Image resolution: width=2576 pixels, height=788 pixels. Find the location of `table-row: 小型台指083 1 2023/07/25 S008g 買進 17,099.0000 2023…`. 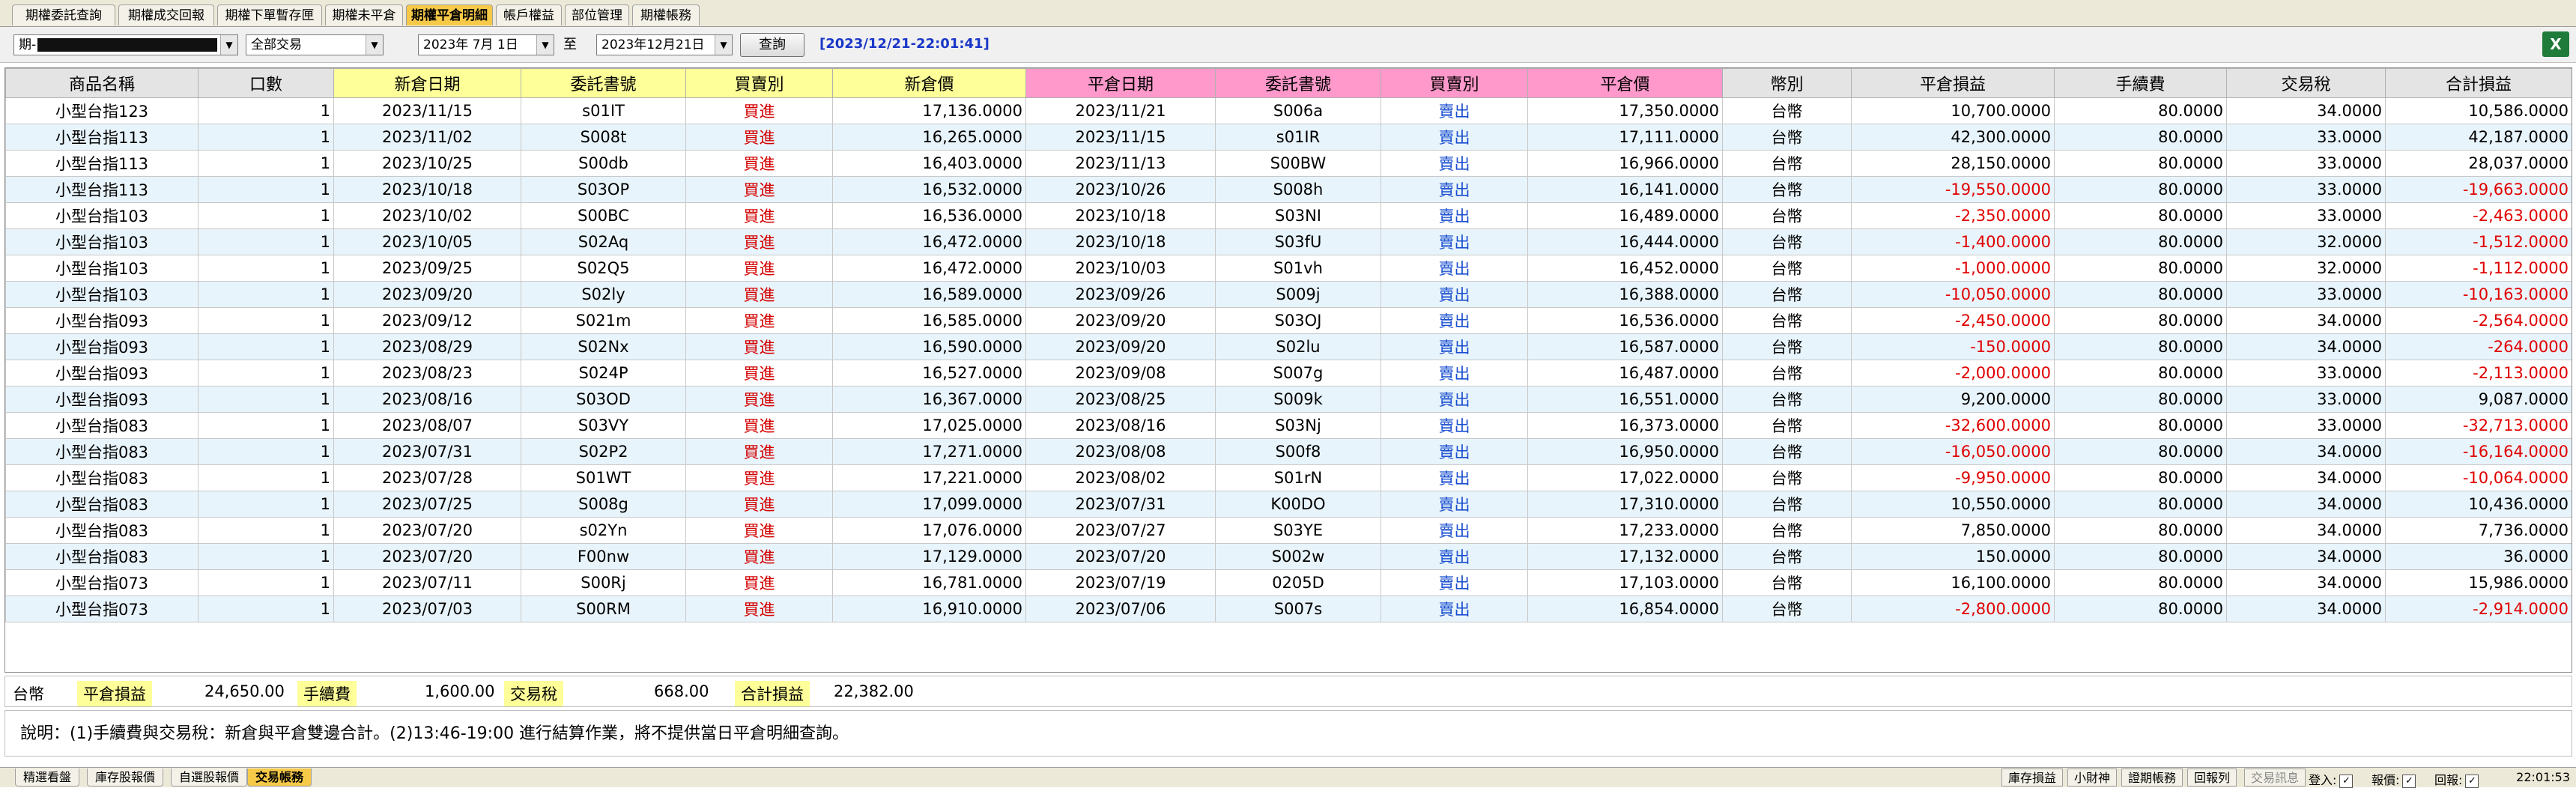

table-row: 小型台指083 1 2023/07/25 S008g 買進 17,099.0000 2023… is located at coordinates (1288, 504).